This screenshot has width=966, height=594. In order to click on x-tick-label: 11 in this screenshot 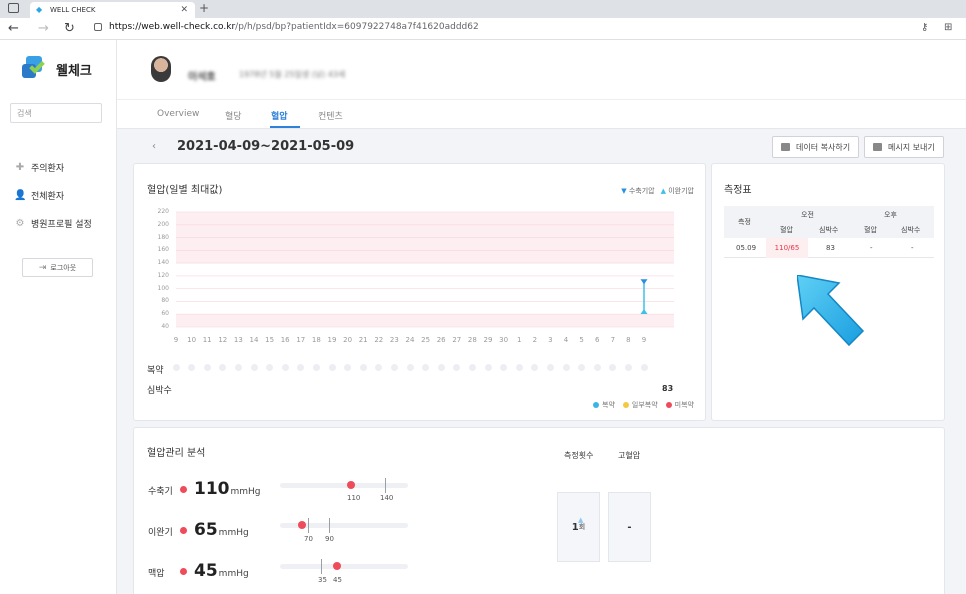, I will do `click(207, 340)`.